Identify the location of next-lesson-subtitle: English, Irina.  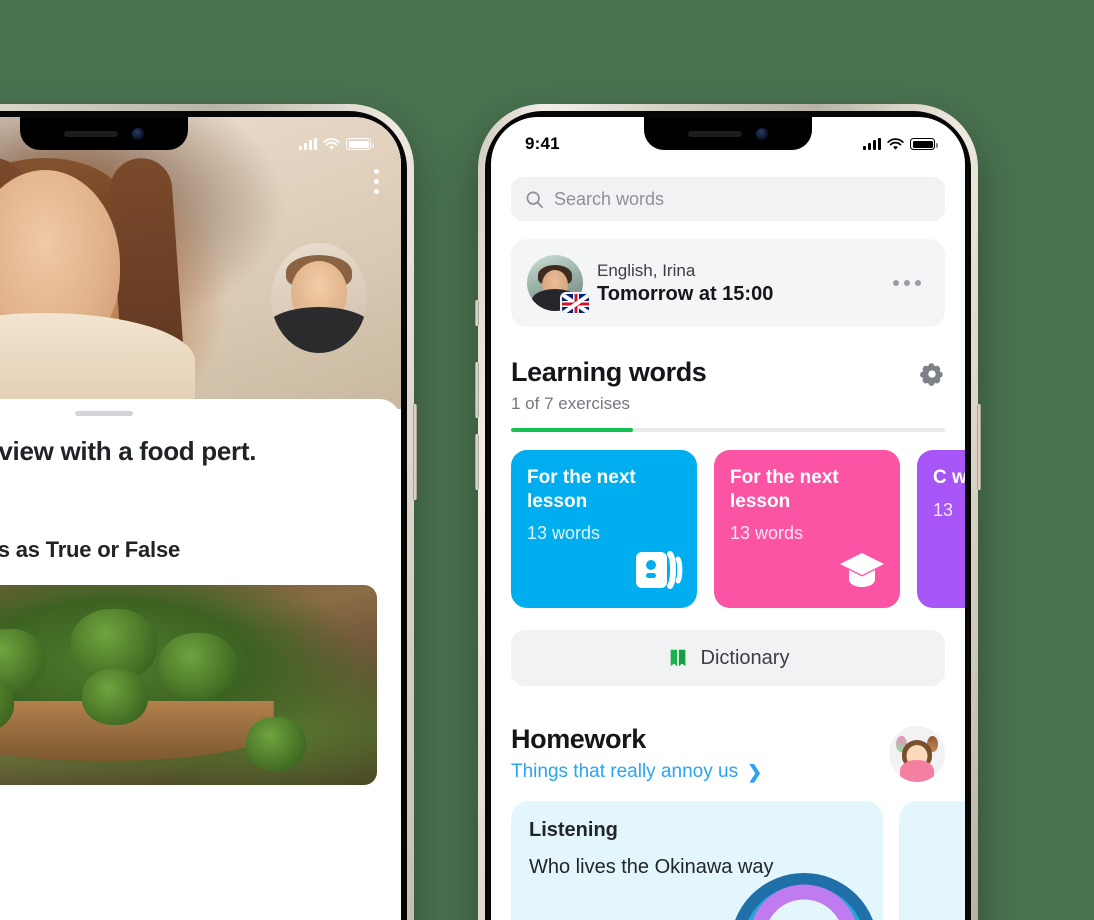
(646, 270).